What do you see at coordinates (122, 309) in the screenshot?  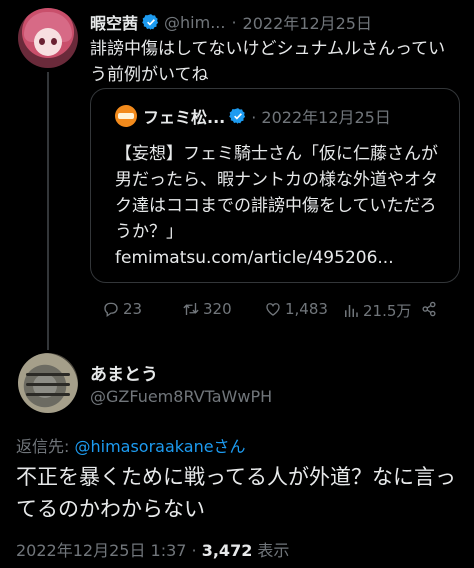 I see `reply-button: 23` at bounding box center [122, 309].